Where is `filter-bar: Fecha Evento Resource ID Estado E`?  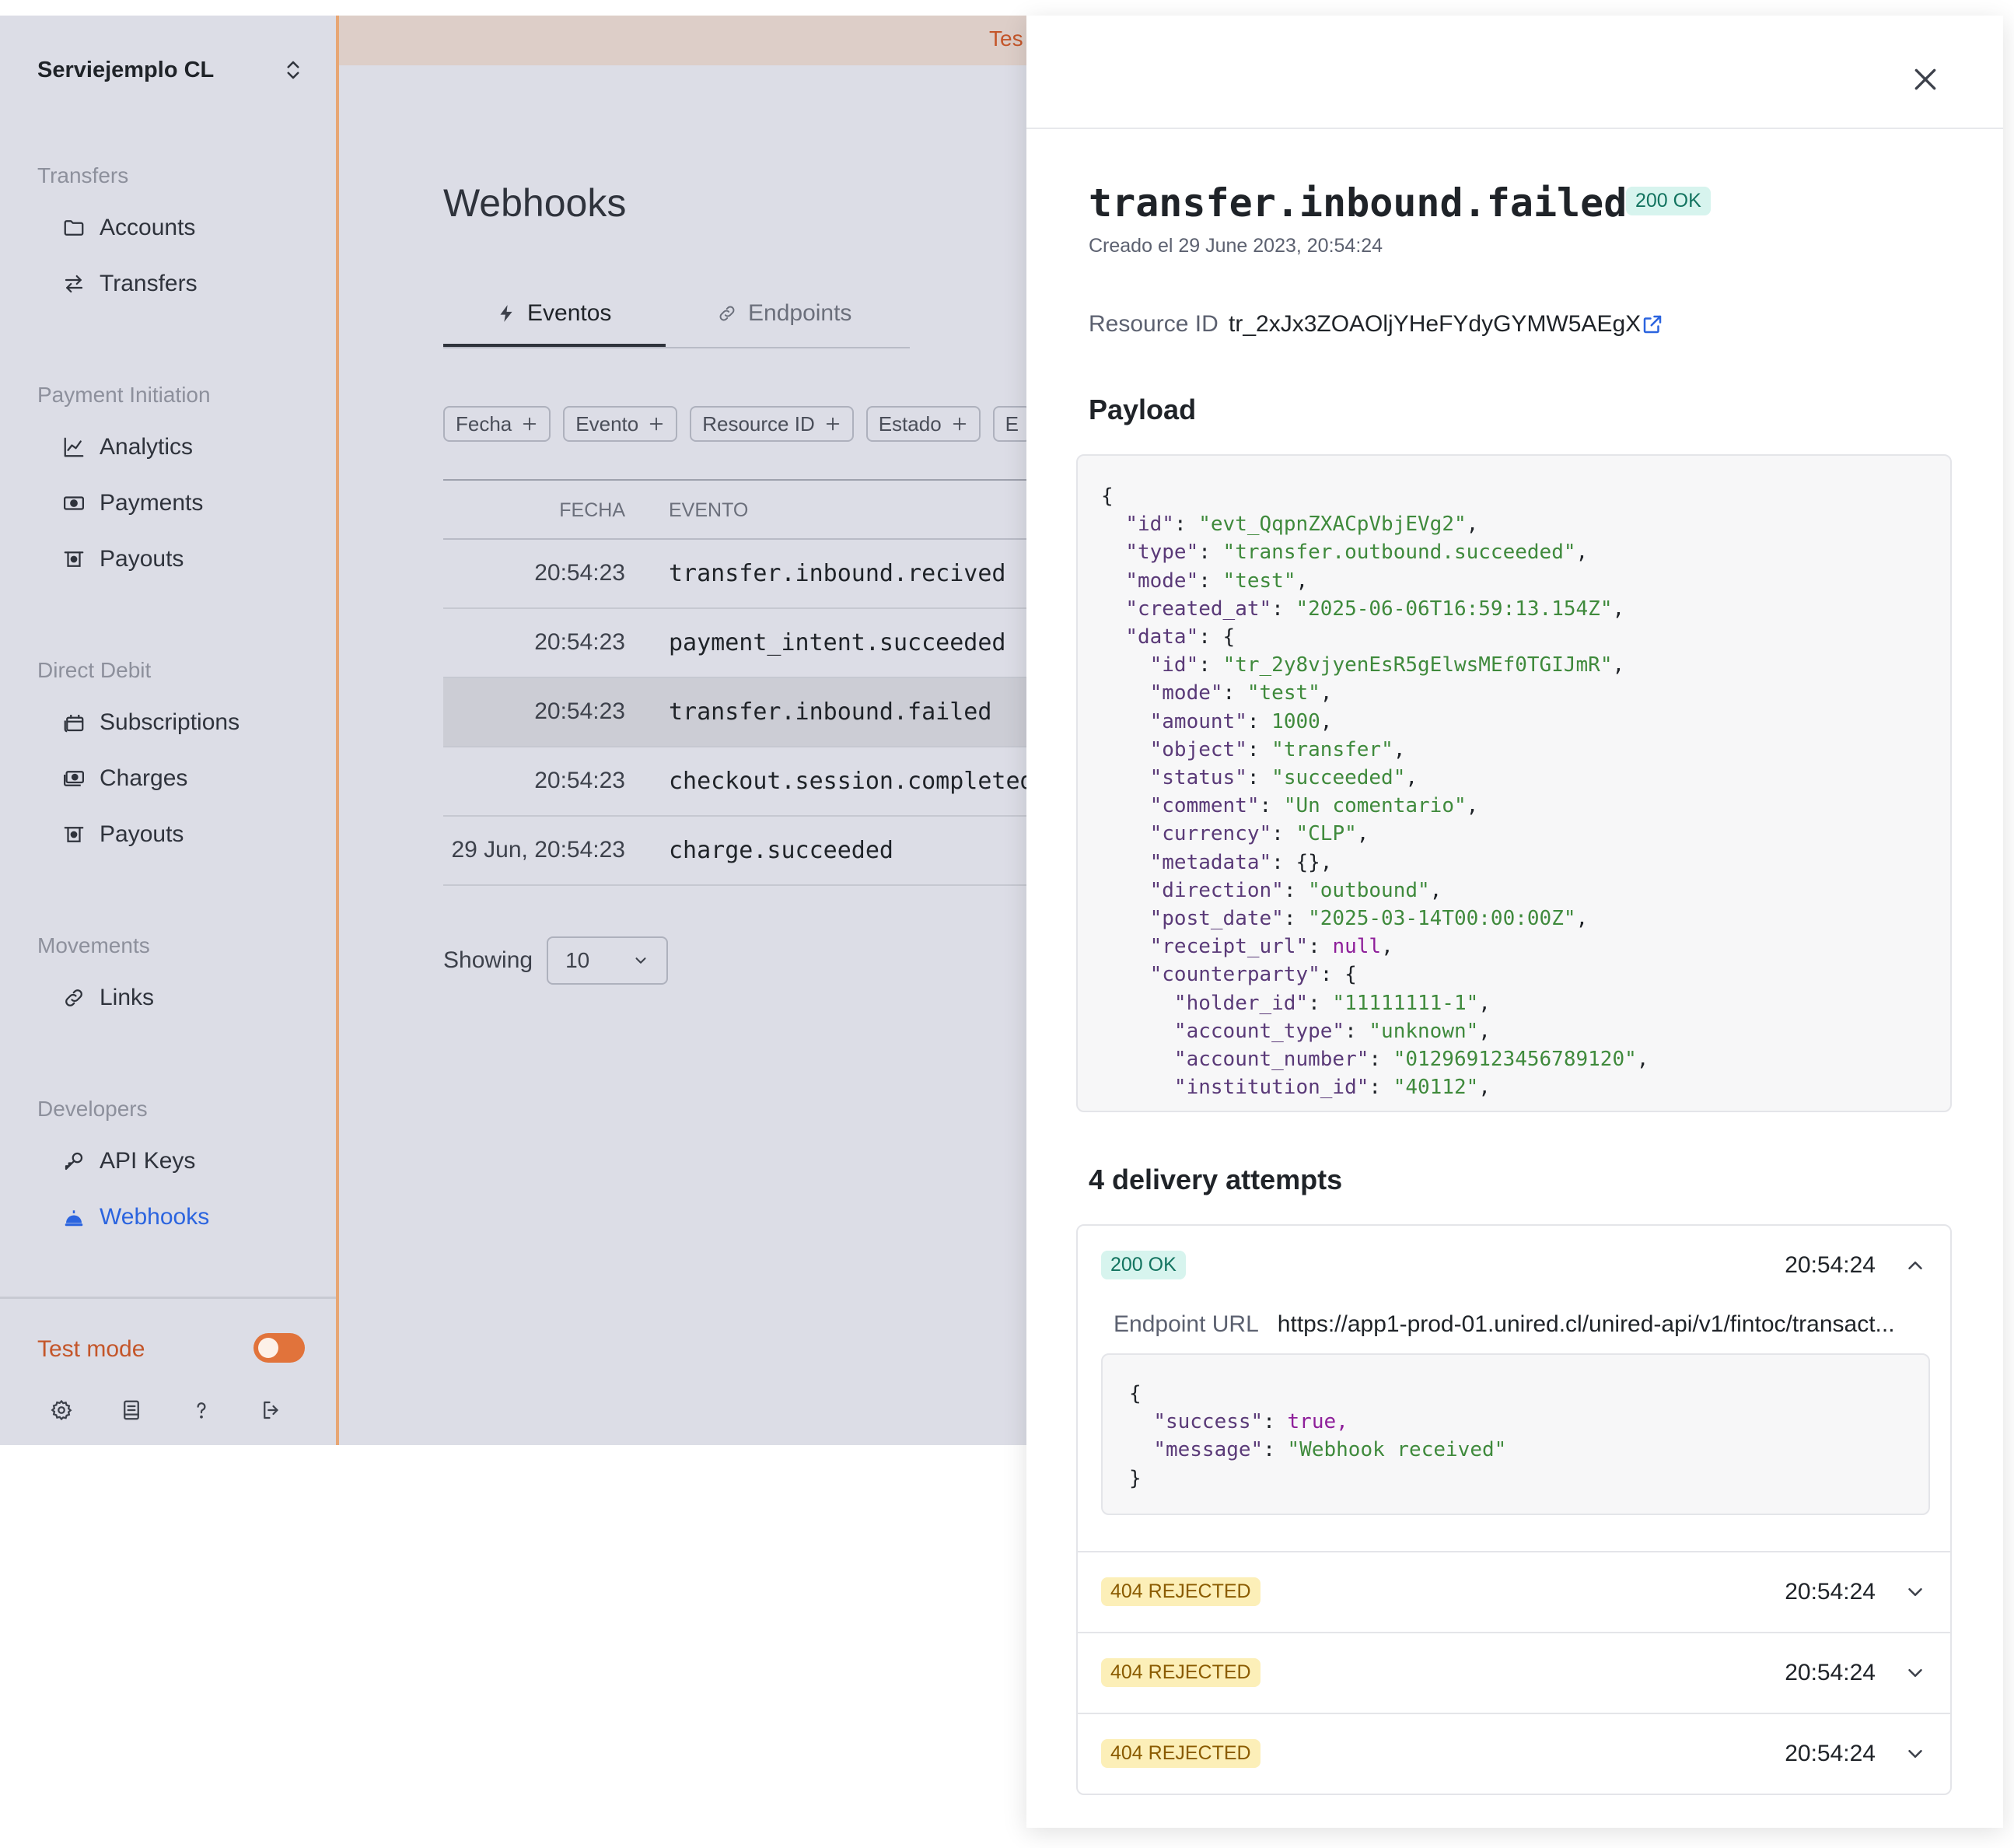 filter-bar: Fecha Evento Resource ID Estado E is located at coordinates (737, 424).